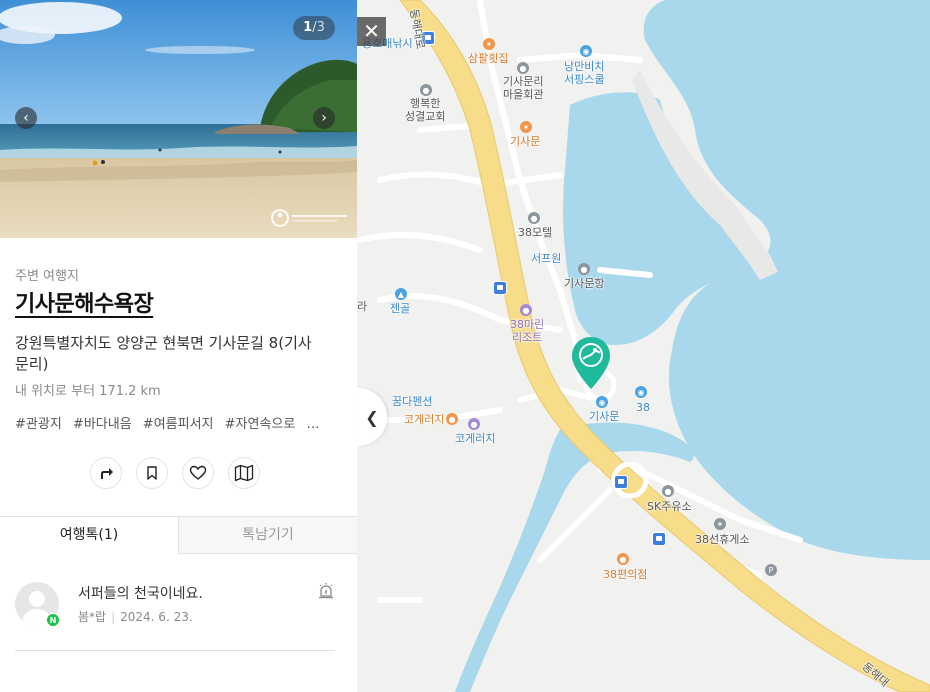  I want to click on location-marker-icon, so click(591, 363).